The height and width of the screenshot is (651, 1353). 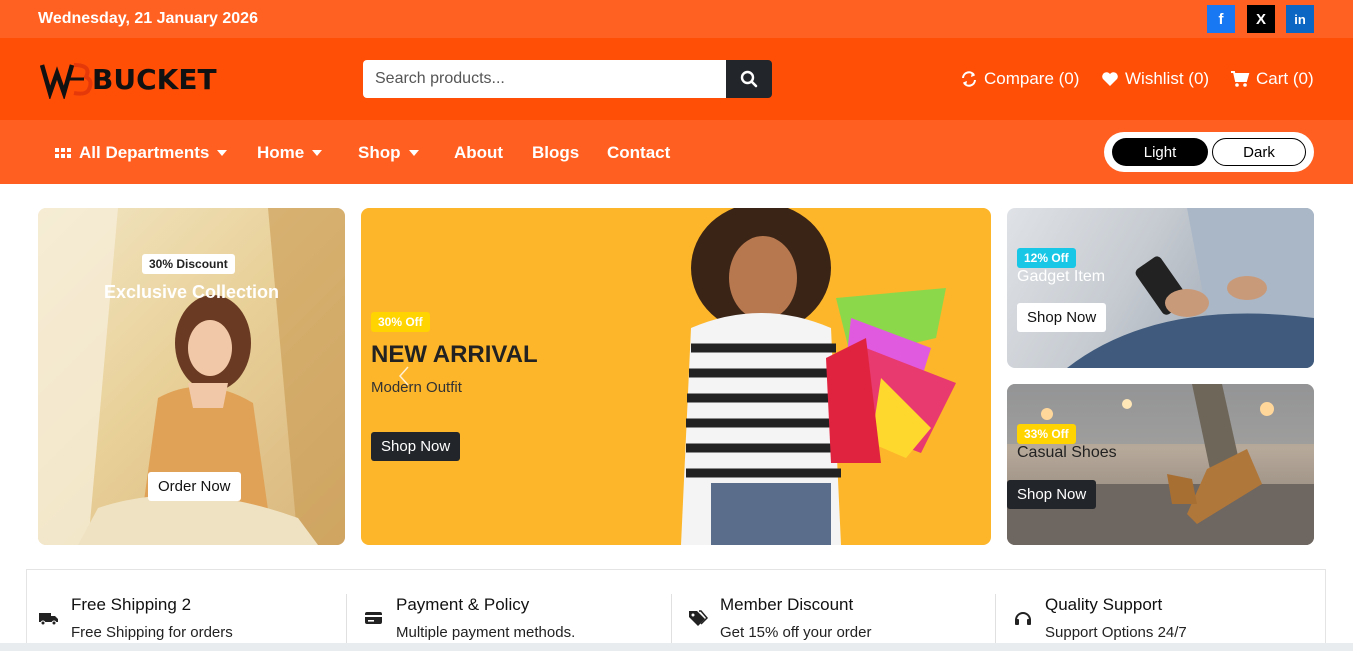 I want to click on facebook-icon: f, so click(x=1221, y=19).